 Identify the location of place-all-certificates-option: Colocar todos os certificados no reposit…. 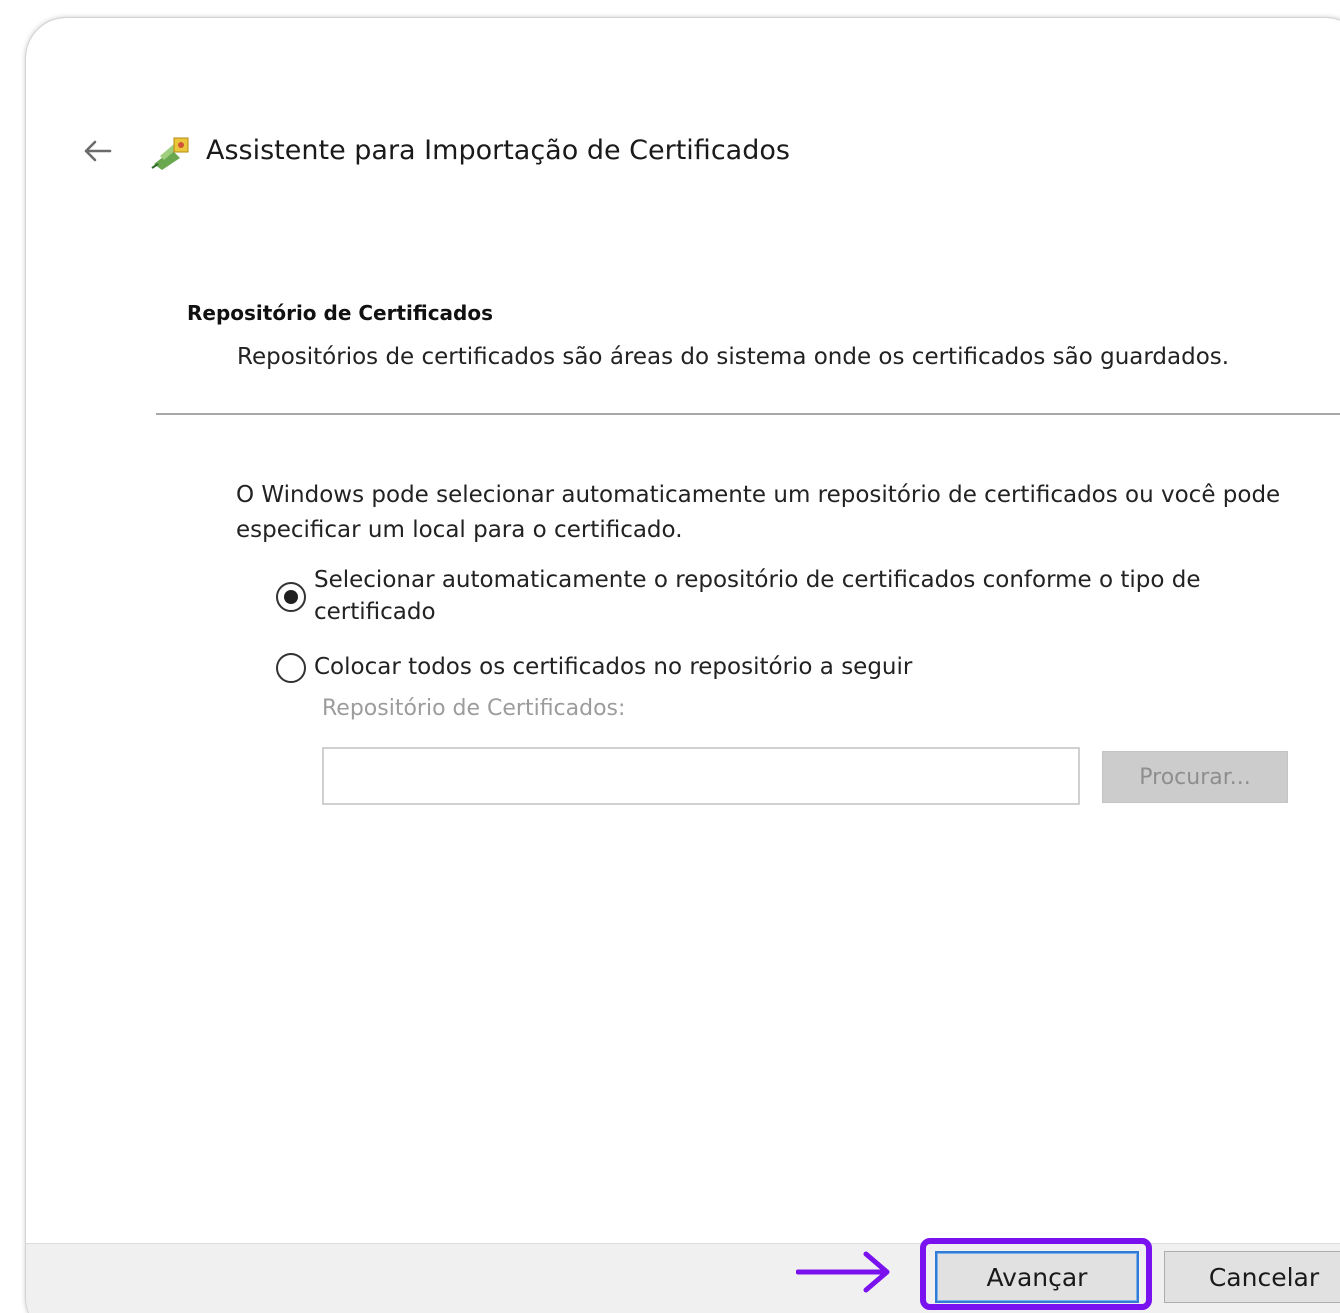
(594, 667).